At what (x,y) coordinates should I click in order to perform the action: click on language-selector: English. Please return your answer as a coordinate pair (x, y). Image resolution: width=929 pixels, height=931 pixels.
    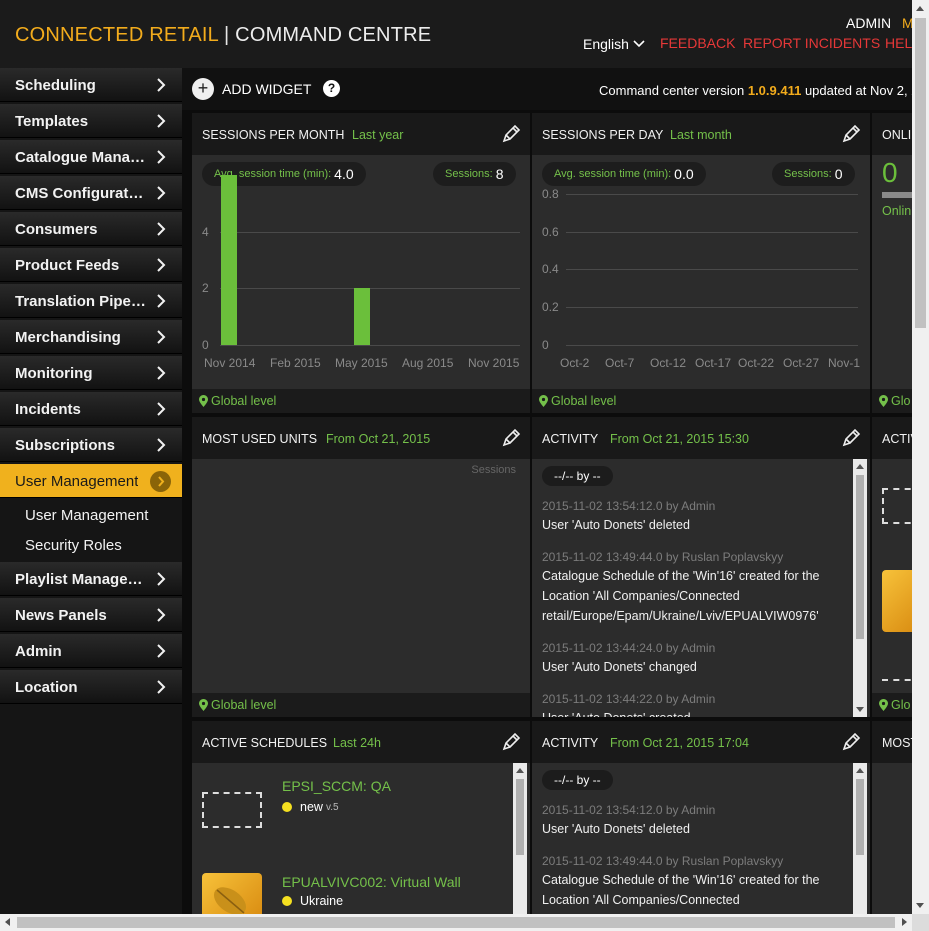
    Looking at the image, I should click on (614, 44).